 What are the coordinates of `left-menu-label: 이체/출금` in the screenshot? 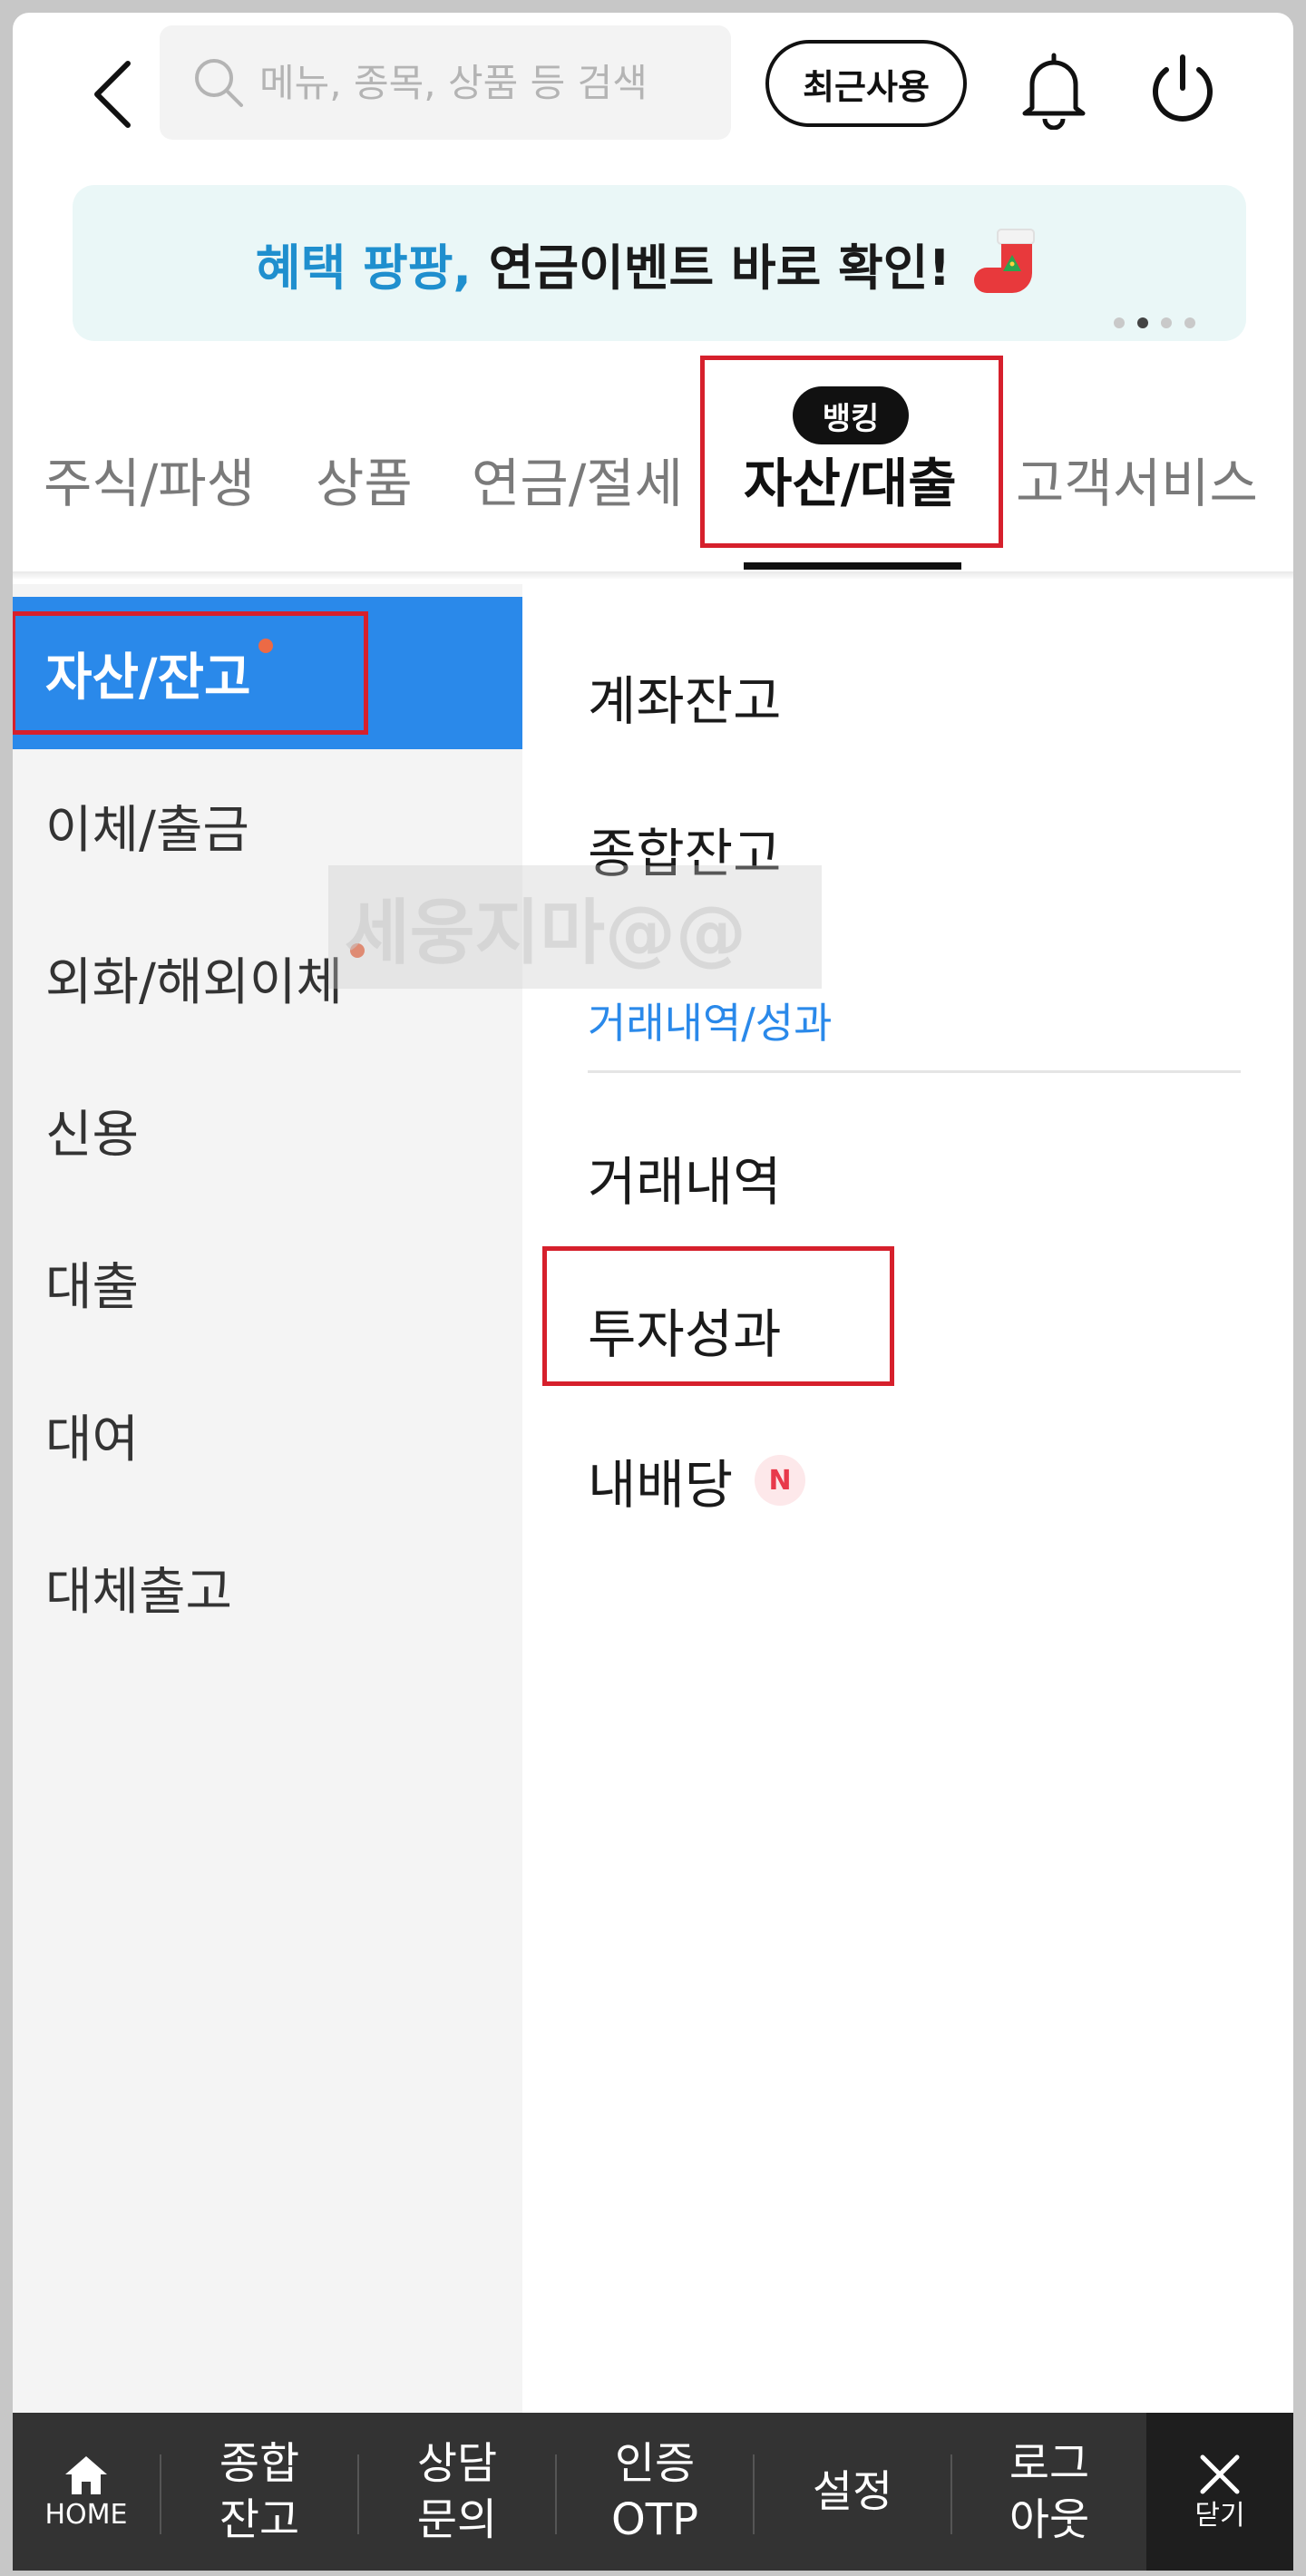 It's located at (147, 830).